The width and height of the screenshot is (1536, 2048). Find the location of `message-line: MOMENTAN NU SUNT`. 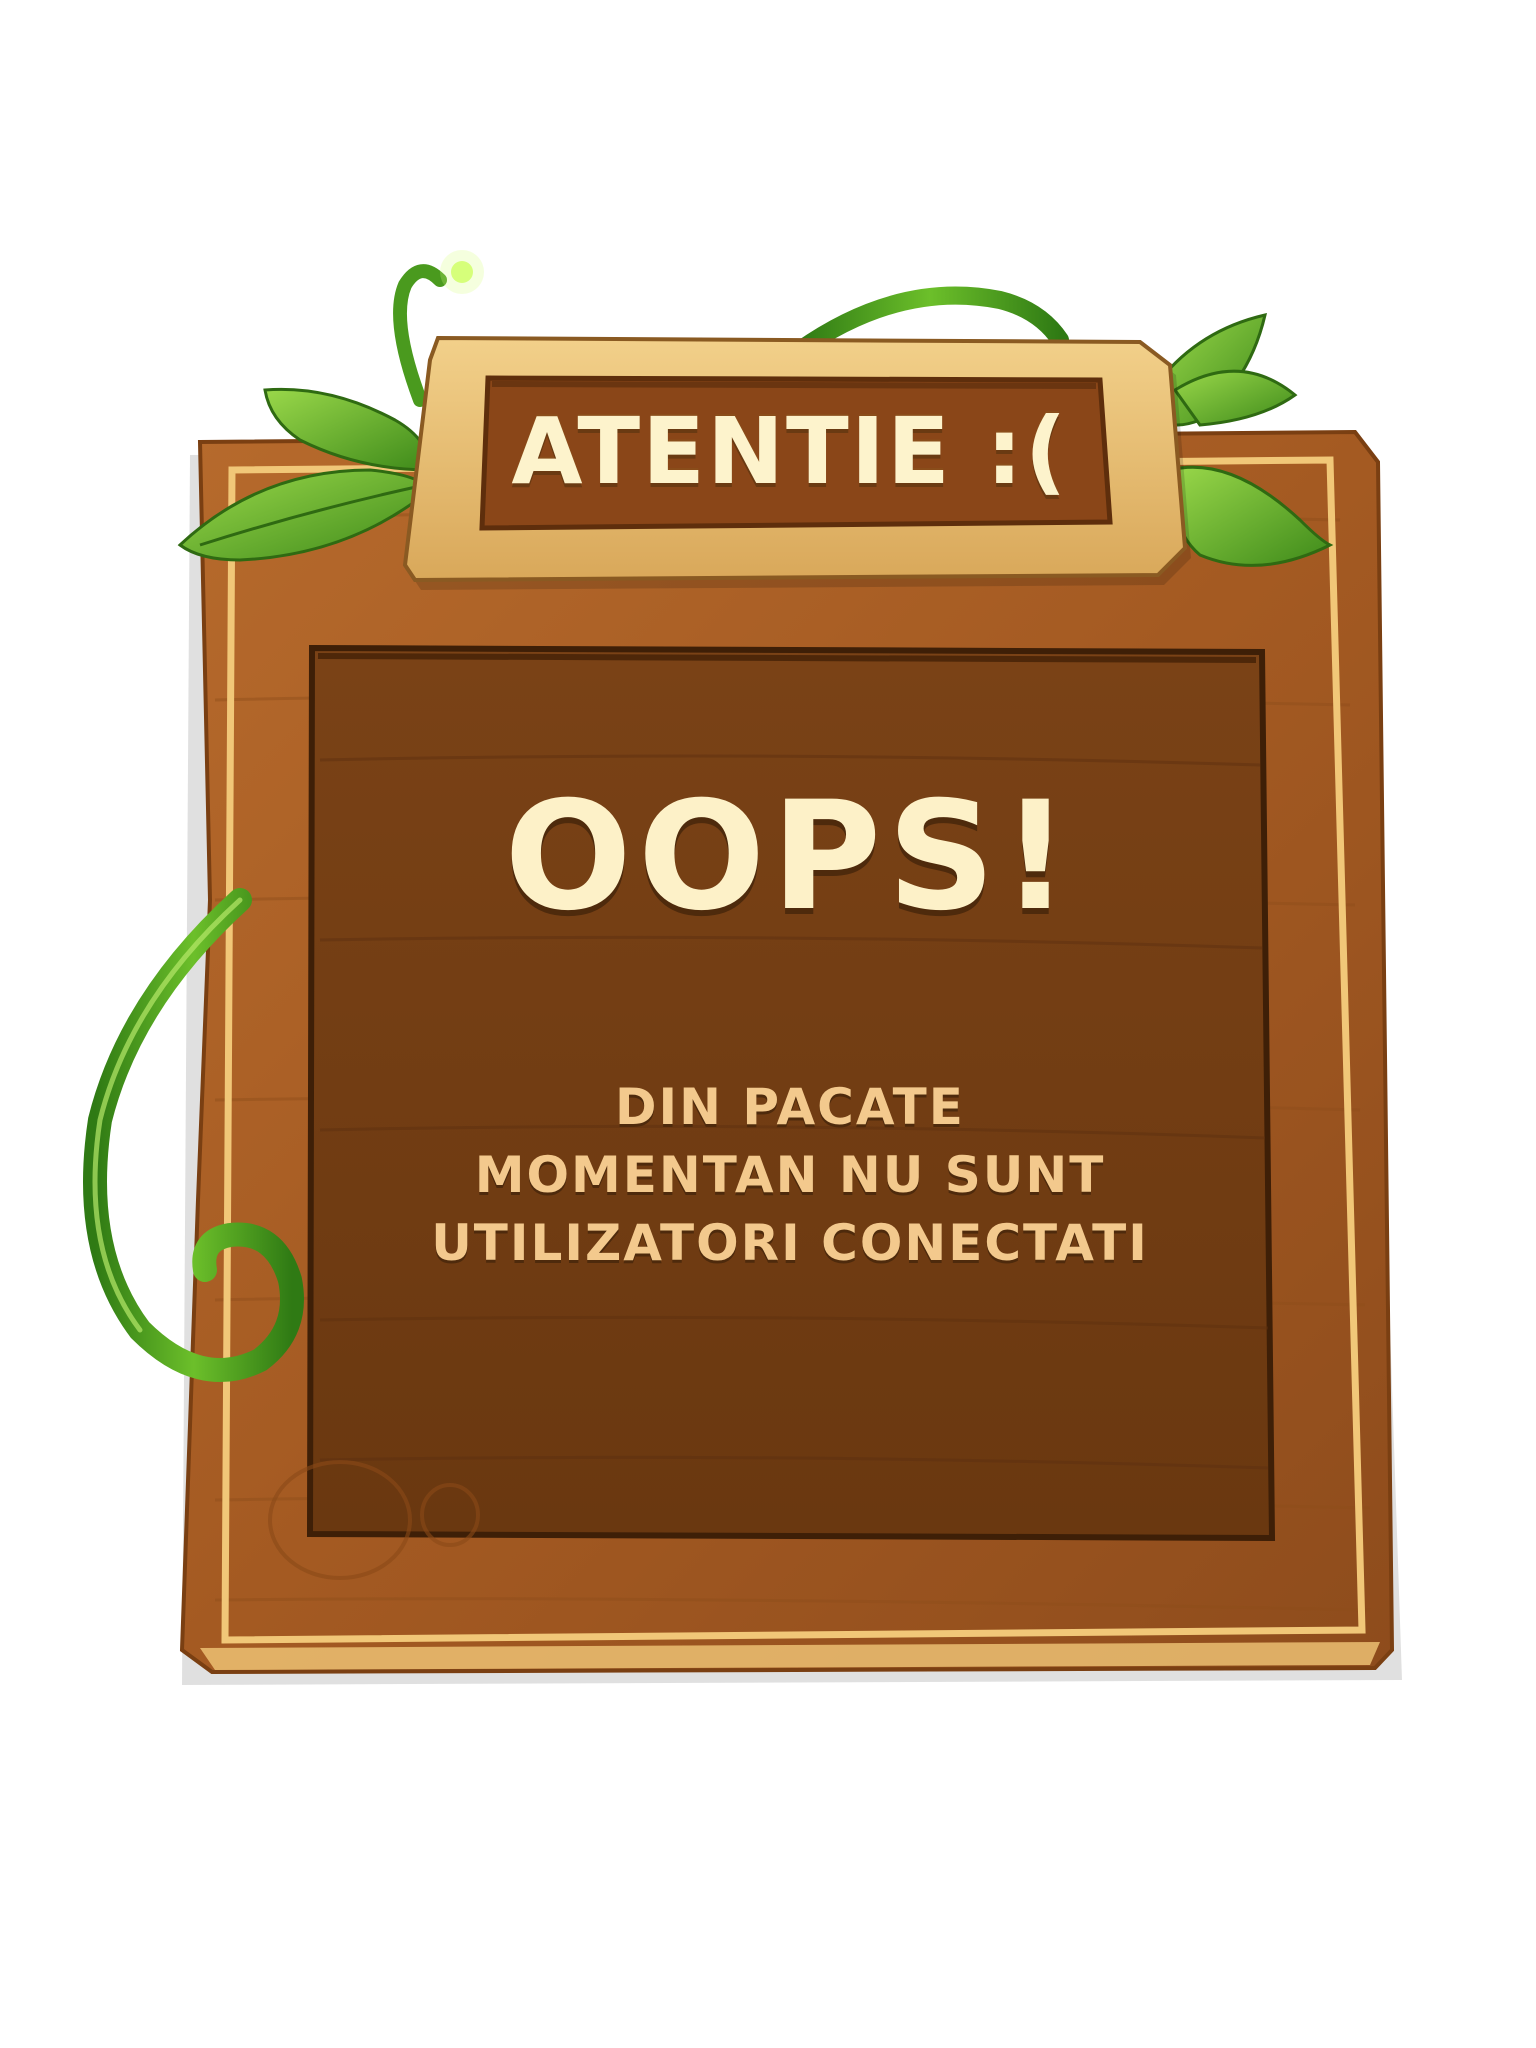

message-line: MOMENTAN NU SUNT is located at coordinates (790, 1175).